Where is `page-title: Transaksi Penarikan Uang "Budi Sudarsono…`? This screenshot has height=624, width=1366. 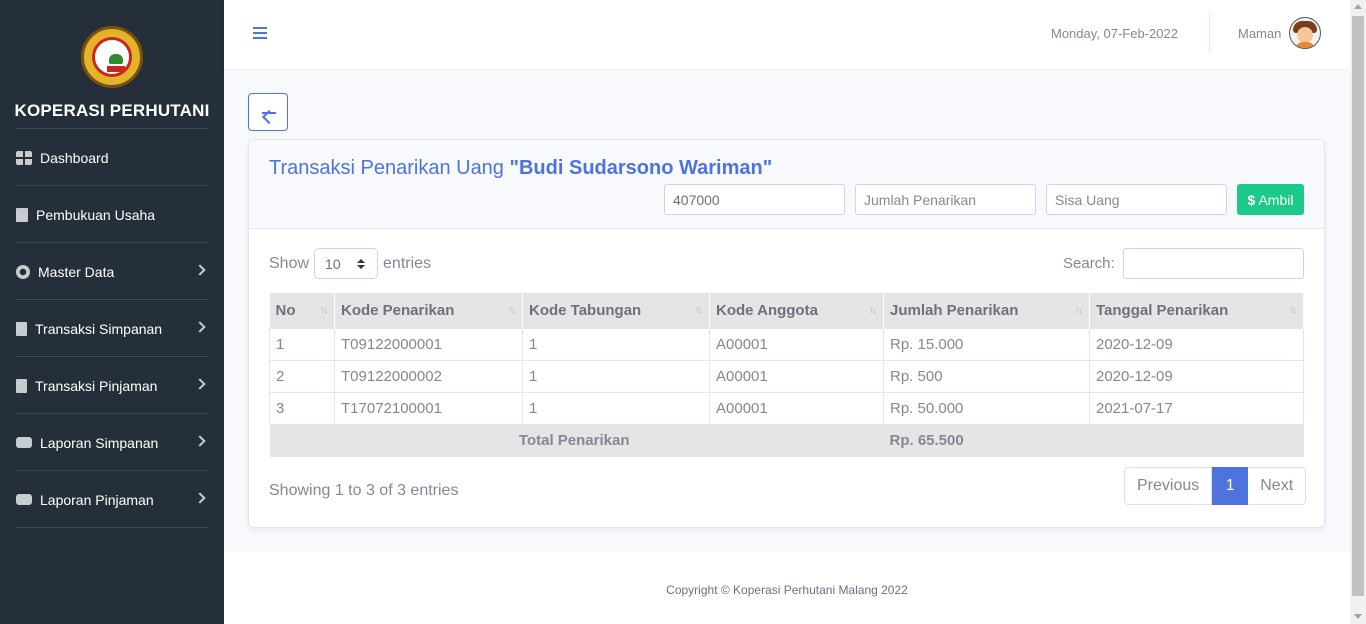
page-title: Transaksi Penarikan Uang "Budi Sudarsono… is located at coordinates (520, 168).